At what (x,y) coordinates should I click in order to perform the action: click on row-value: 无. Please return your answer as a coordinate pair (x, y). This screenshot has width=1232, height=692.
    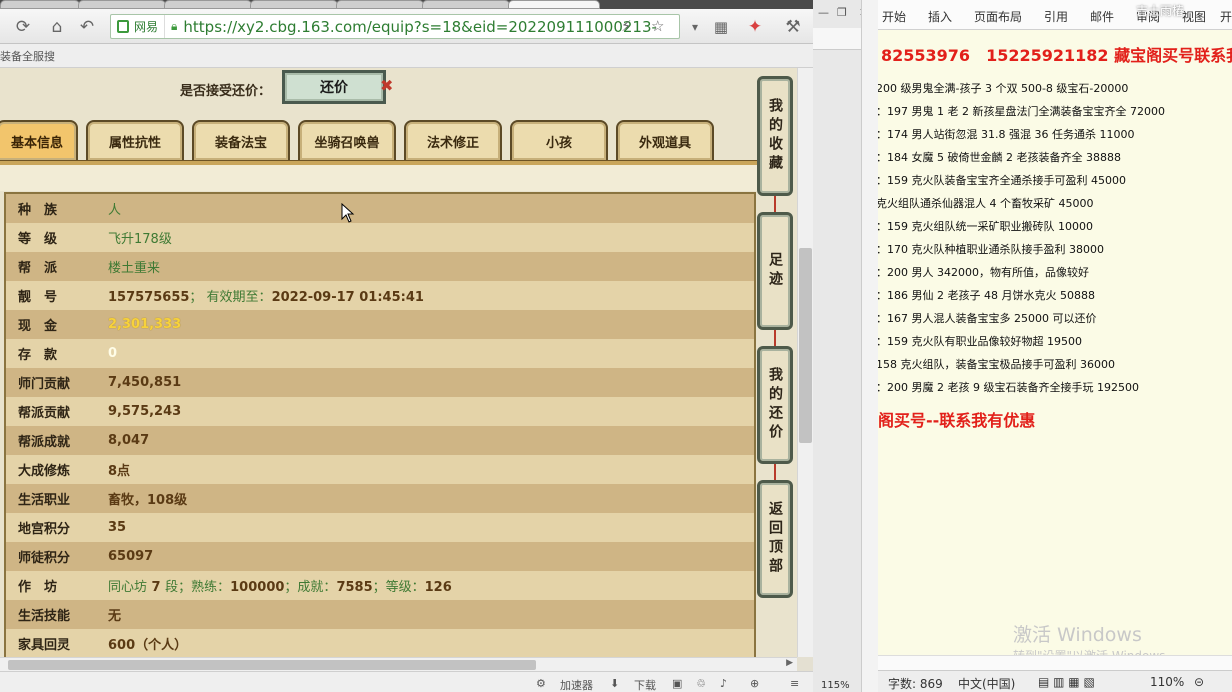
    Looking at the image, I should click on (115, 616).